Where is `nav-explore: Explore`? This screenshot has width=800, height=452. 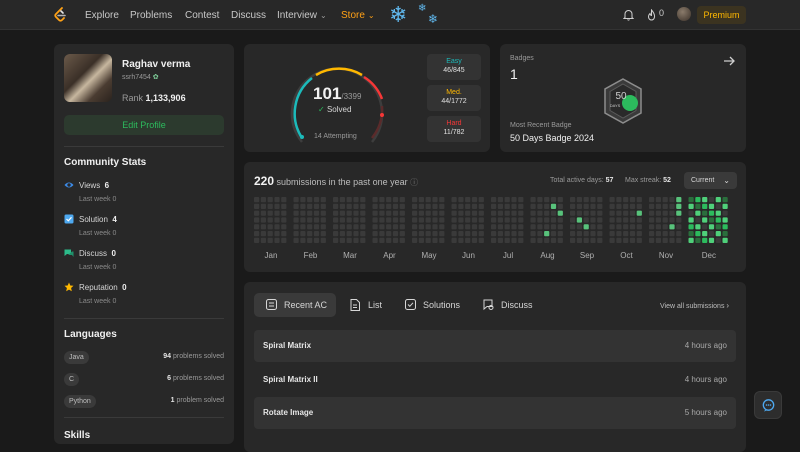 nav-explore: Explore is located at coordinates (102, 15).